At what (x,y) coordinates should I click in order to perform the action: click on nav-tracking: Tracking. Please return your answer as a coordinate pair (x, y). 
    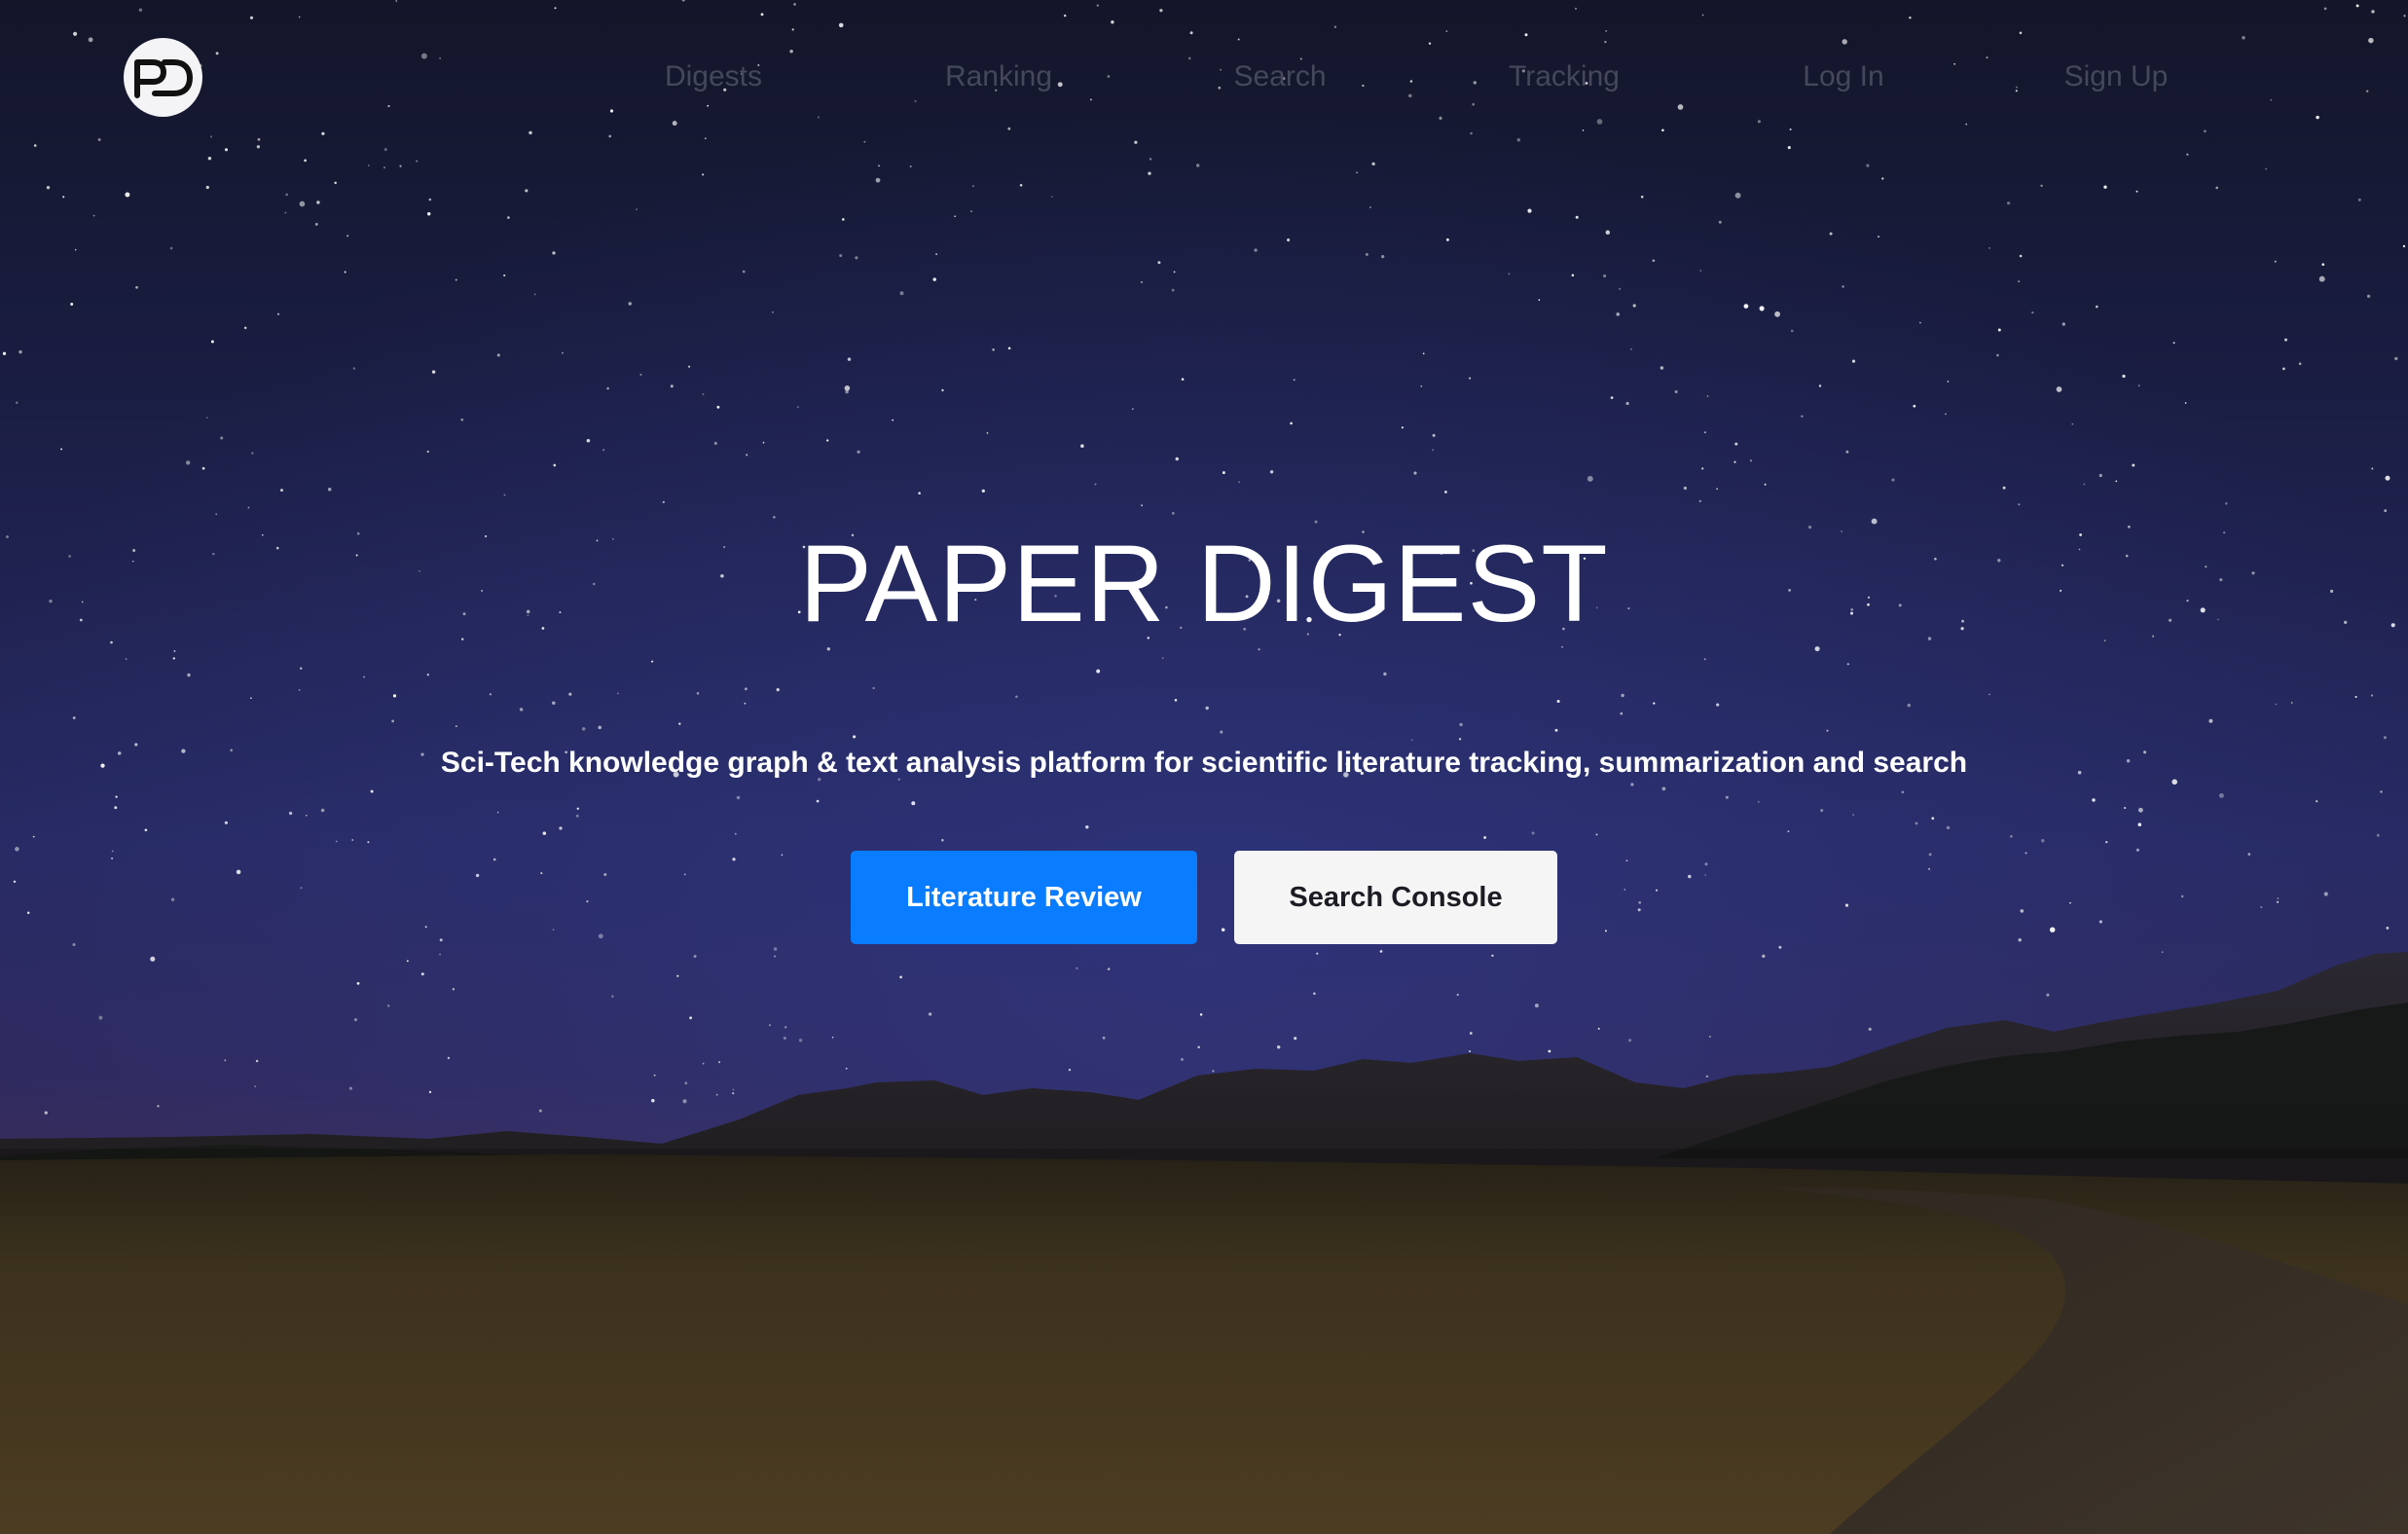
    Looking at the image, I should click on (1564, 76).